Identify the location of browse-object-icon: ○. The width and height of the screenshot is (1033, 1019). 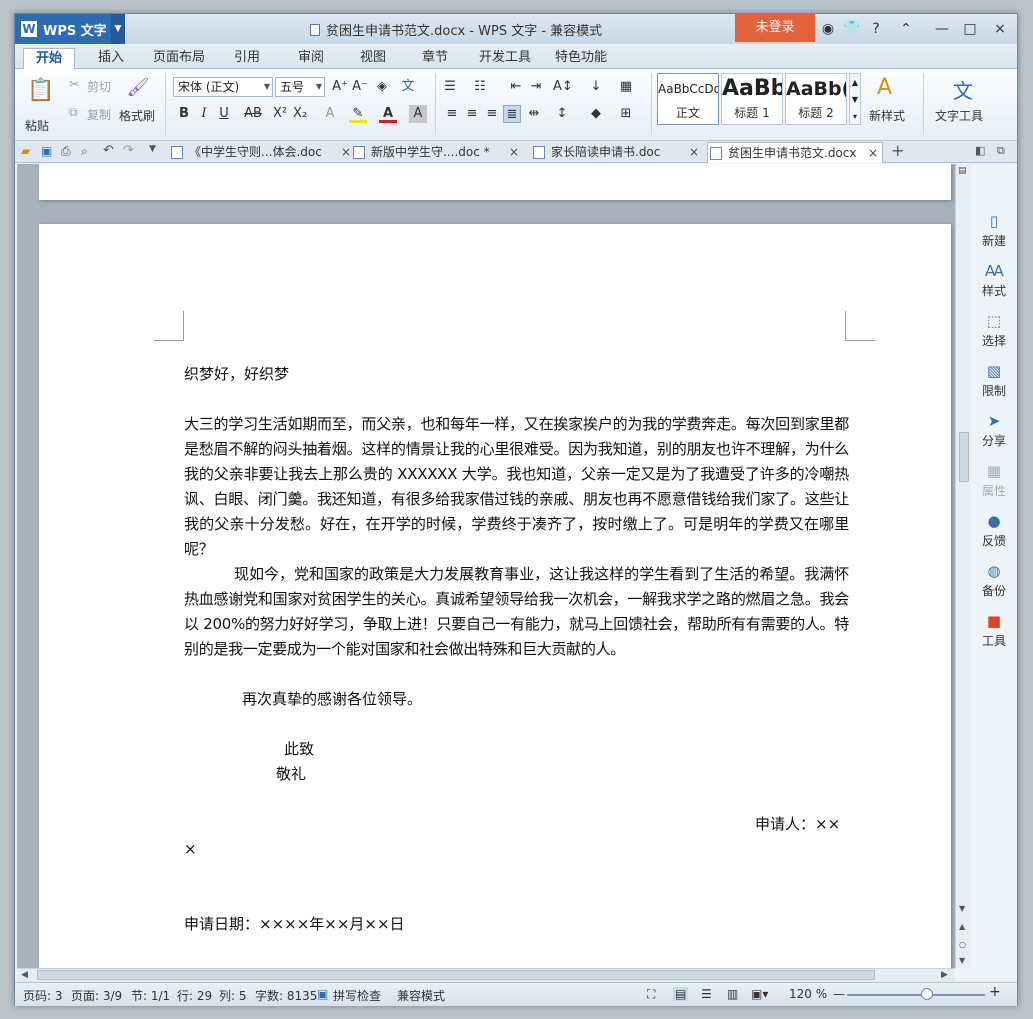
(962, 944).